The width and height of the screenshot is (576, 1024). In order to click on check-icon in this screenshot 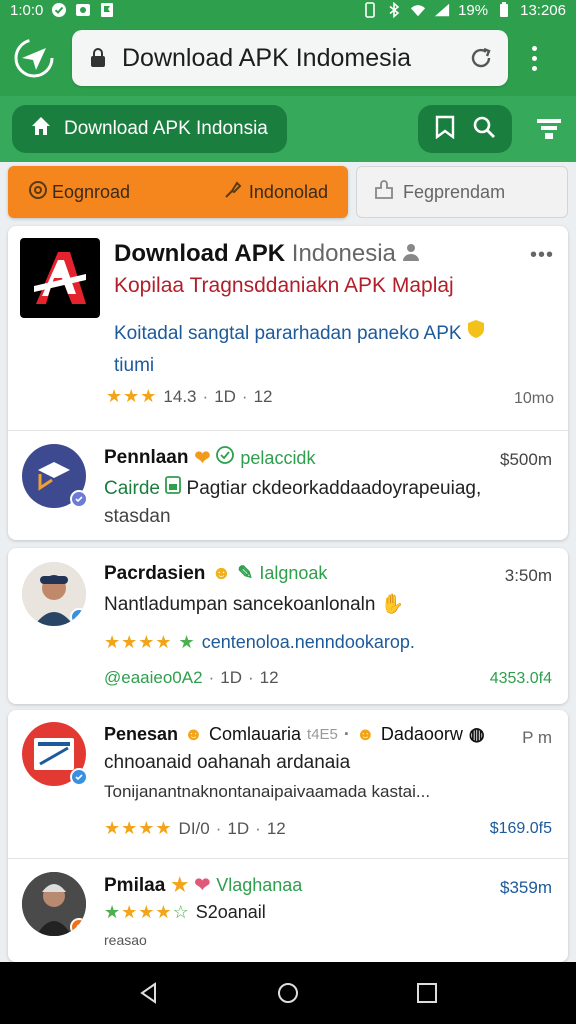, I will do `click(225, 458)`.